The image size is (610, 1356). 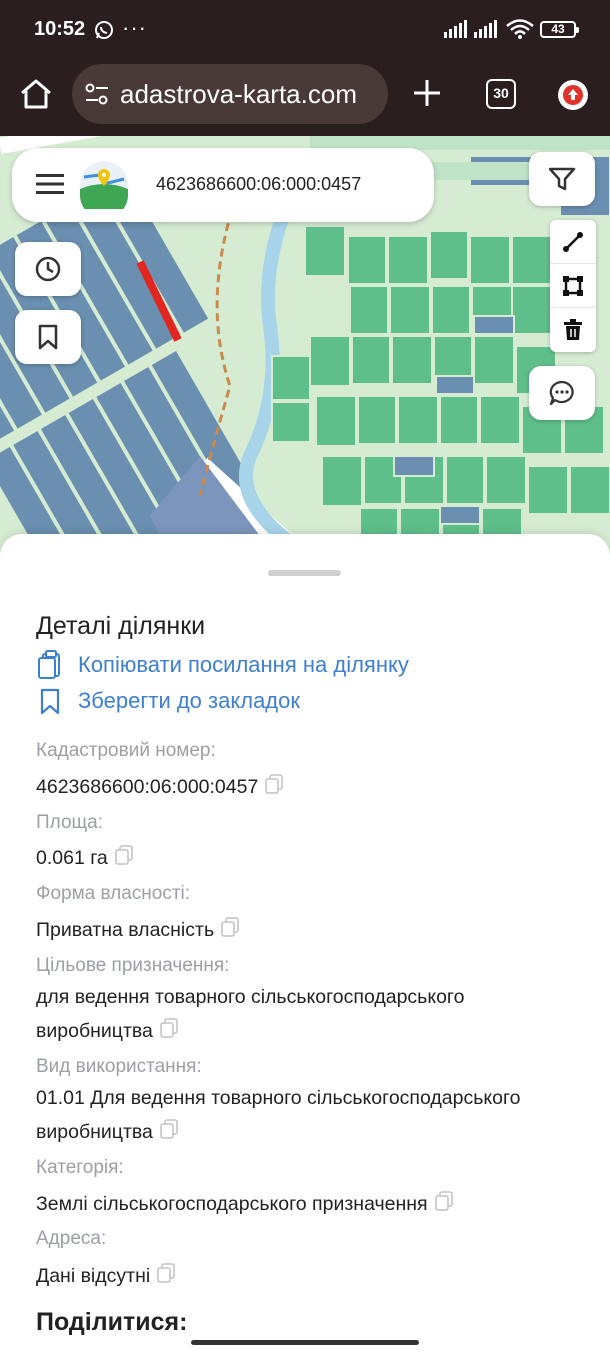 I want to click on battery-level: 43, so click(x=558, y=29).